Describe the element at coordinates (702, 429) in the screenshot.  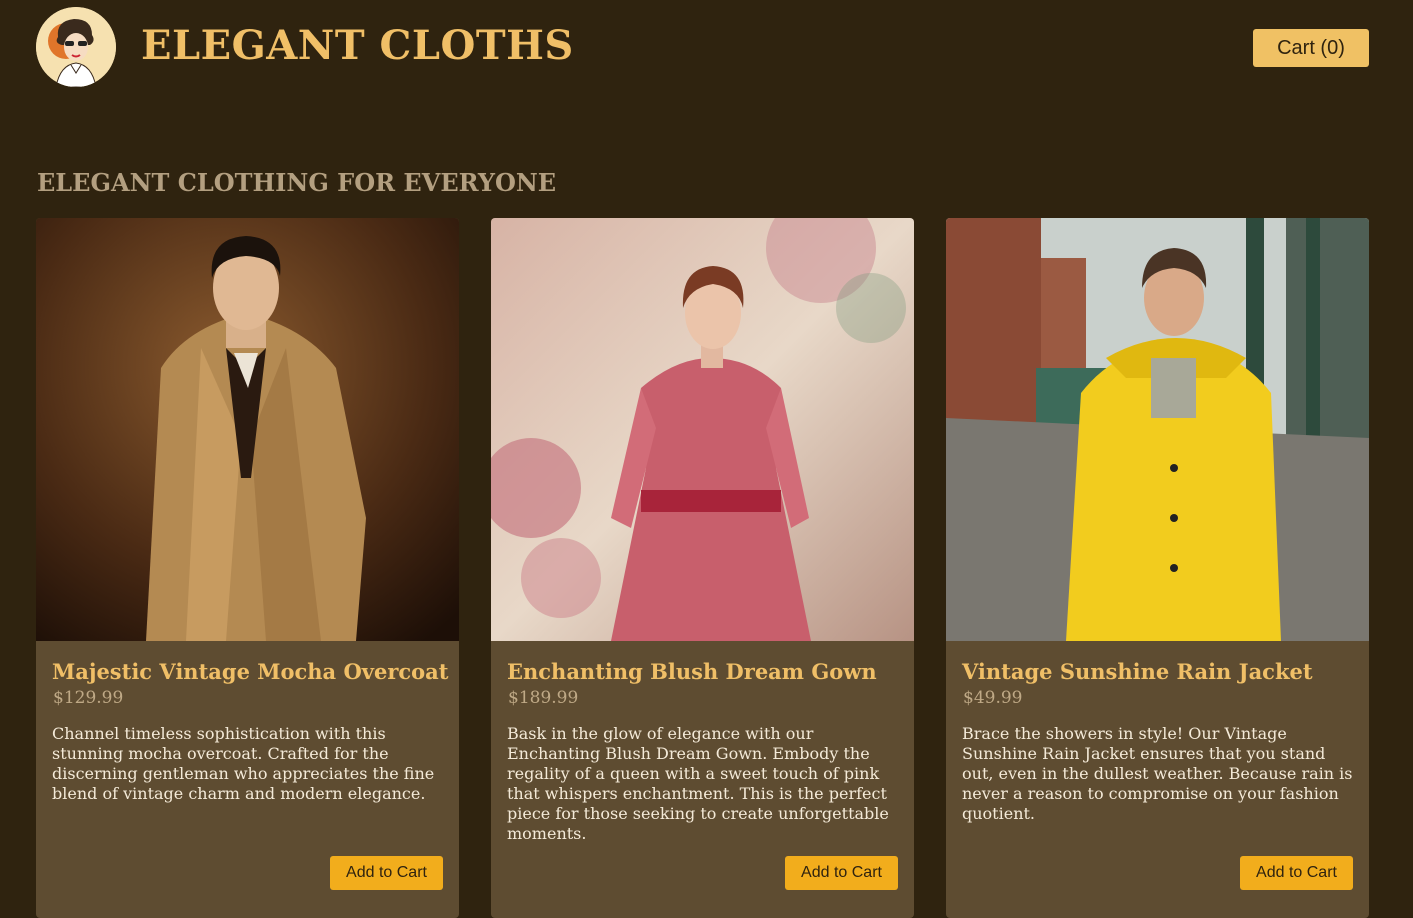
I see `product-image-gown` at that location.